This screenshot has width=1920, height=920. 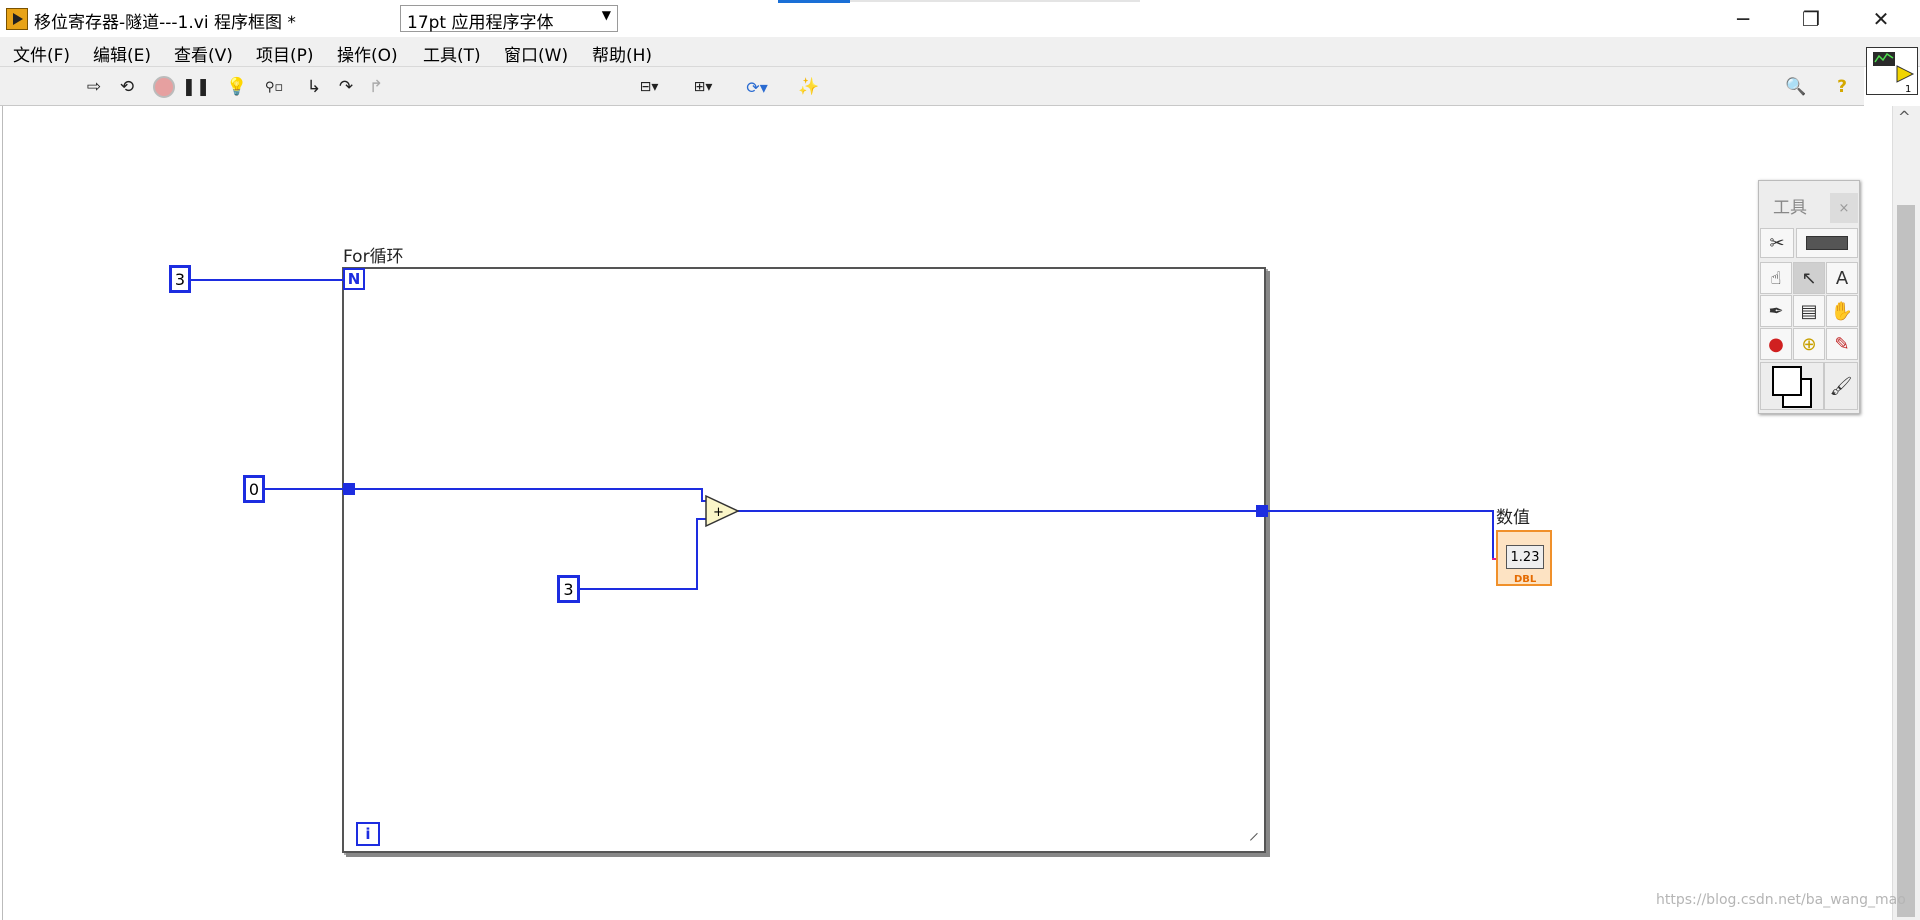 What do you see at coordinates (1790, 208) in the screenshot?
I see `tools-palette-title: 工具` at bounding box center [1790, 208].